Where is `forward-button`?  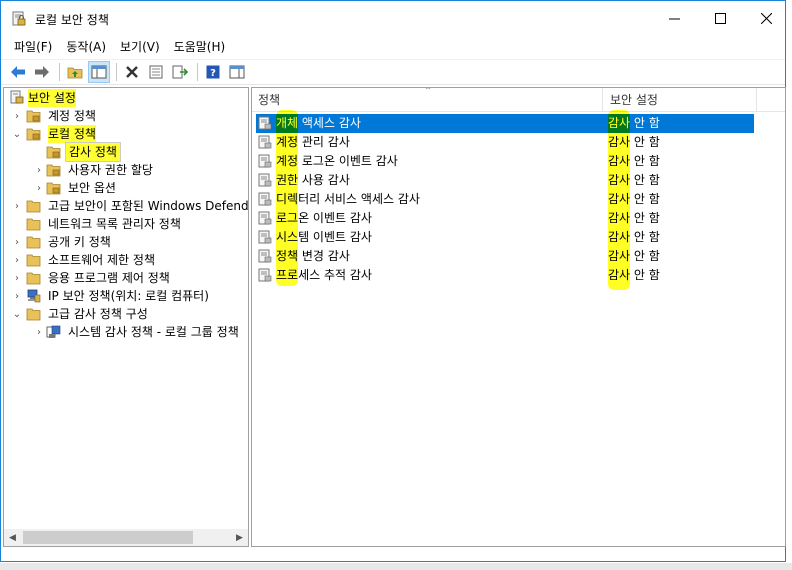
forward-button is located at coordinates (42, 72).